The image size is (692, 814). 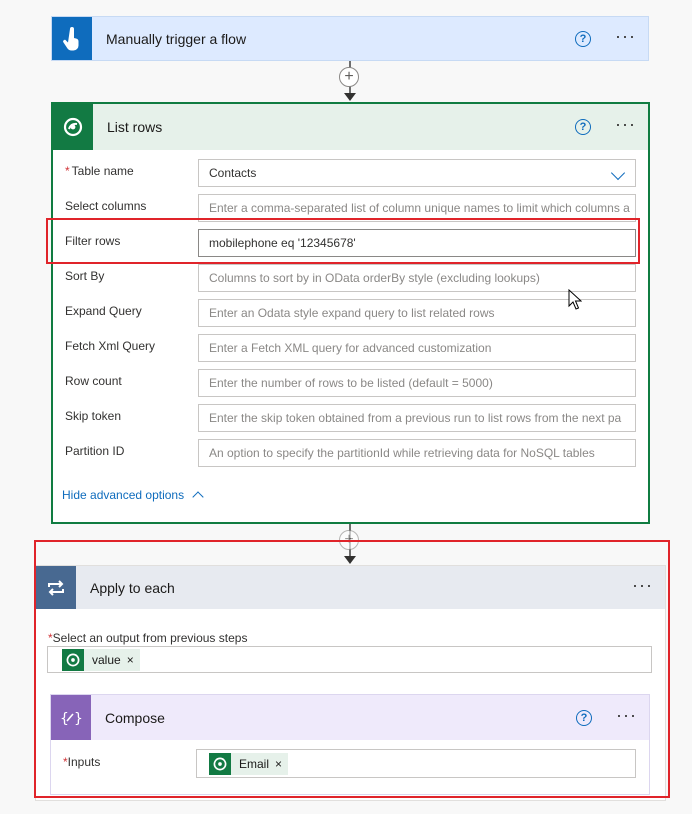 I want to click on select-output-label: *Select an output from previous steps, so click(x=148, y=638).